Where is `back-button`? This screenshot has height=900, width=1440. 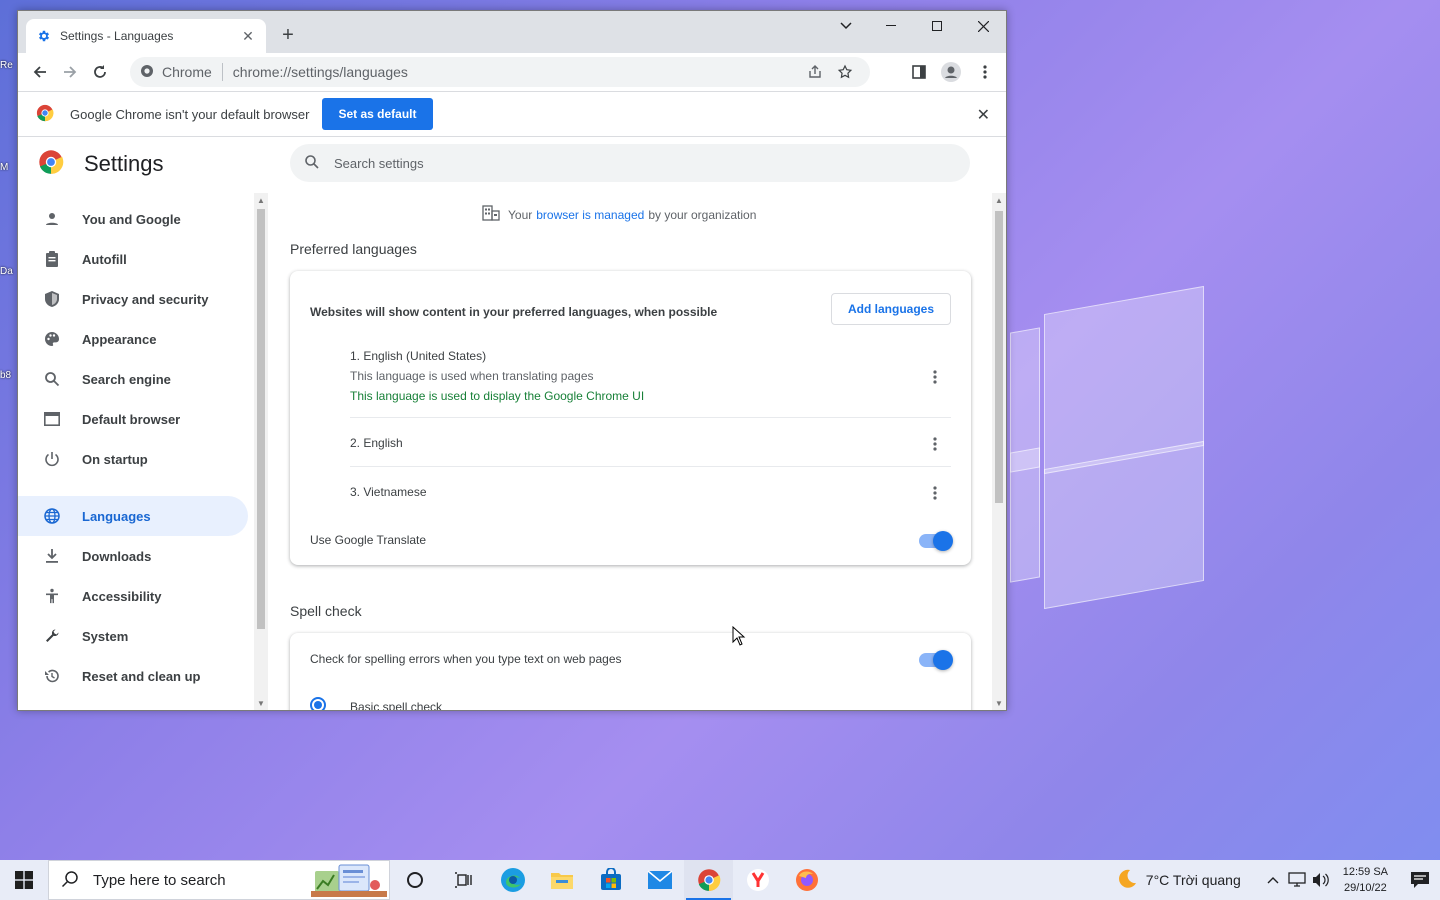
back-button is located at coordinates (40, 72).